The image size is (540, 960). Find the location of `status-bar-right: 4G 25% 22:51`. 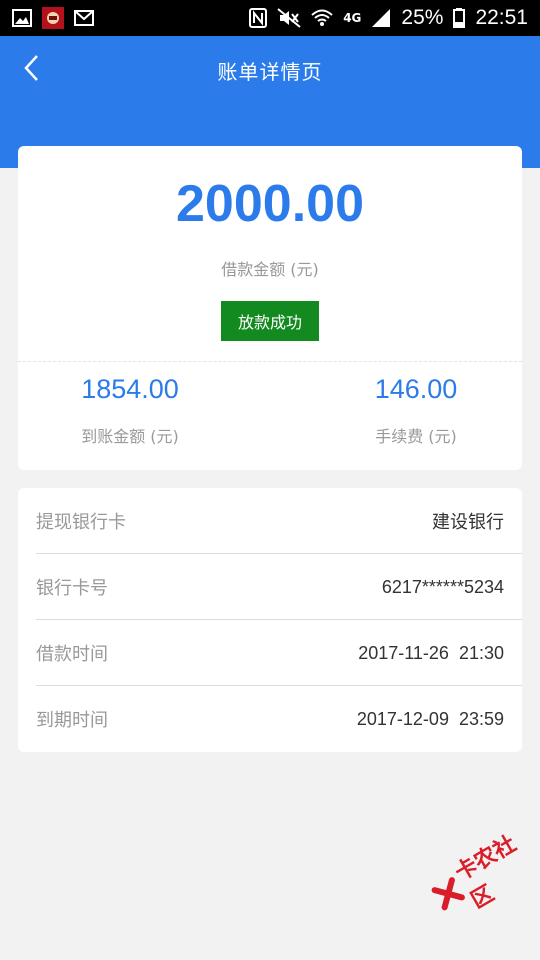

status-bar-right: 4G 25% 22:51 is located at coordinates (388, 18).